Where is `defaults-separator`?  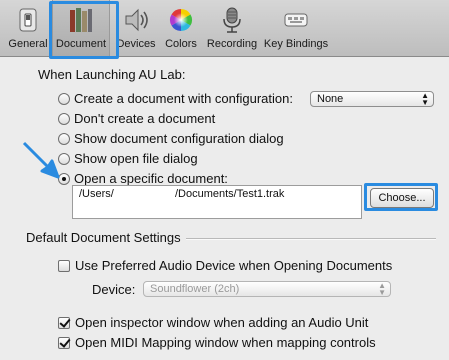
defaults-separator is located at coordinates (311, 239).